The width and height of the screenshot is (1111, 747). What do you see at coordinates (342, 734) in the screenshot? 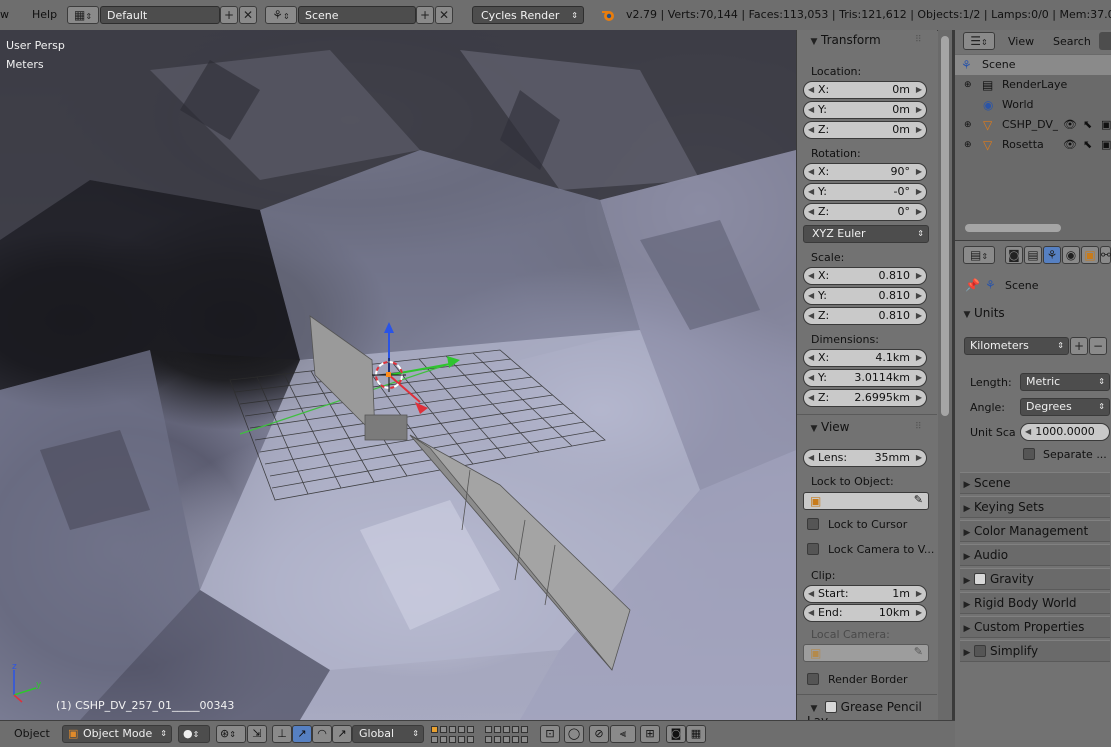
I see `transform-manipulator: ↗` at bounding box center [342, 734].